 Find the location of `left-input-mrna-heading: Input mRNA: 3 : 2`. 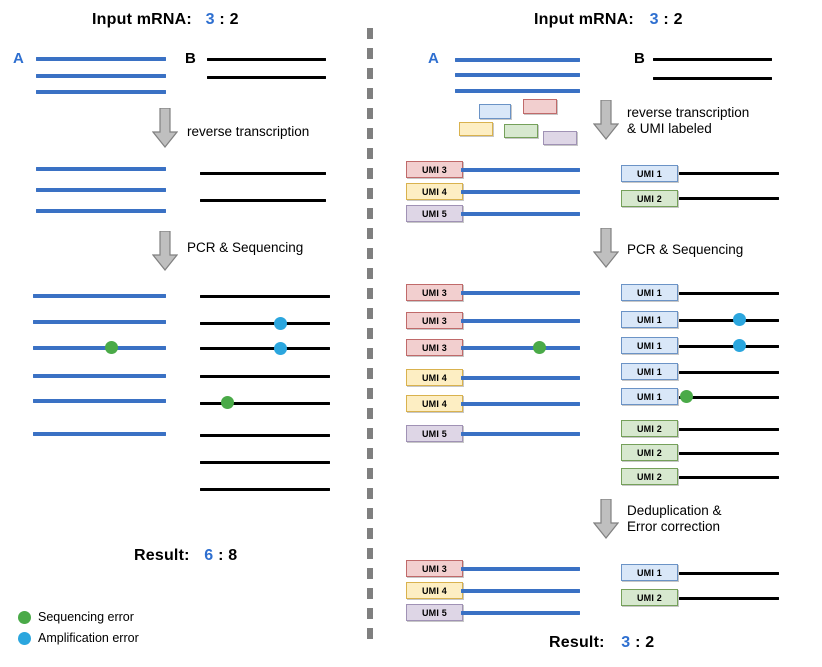

left-input-mrna-heading: Input mRNA: 3 : 2 is located at coordinates (165, 20).